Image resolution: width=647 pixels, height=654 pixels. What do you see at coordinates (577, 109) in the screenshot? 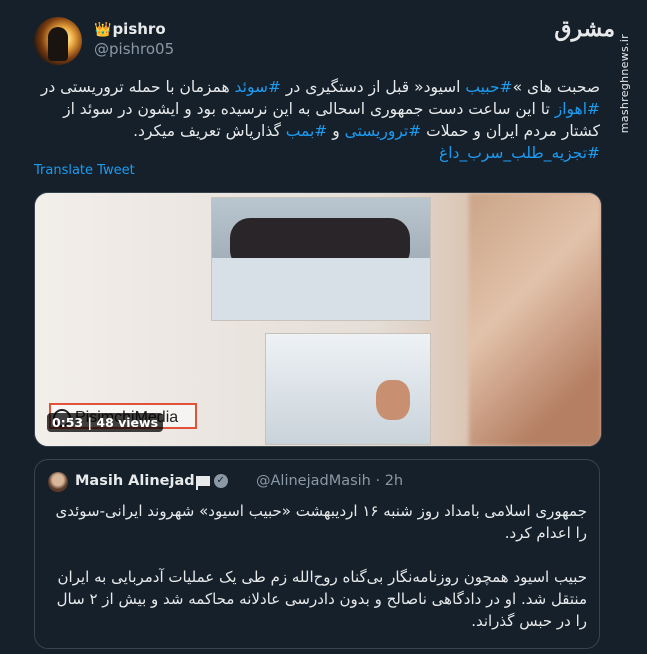
I see `hashtag-link: #اهواز` at bounding box center [577, 109].